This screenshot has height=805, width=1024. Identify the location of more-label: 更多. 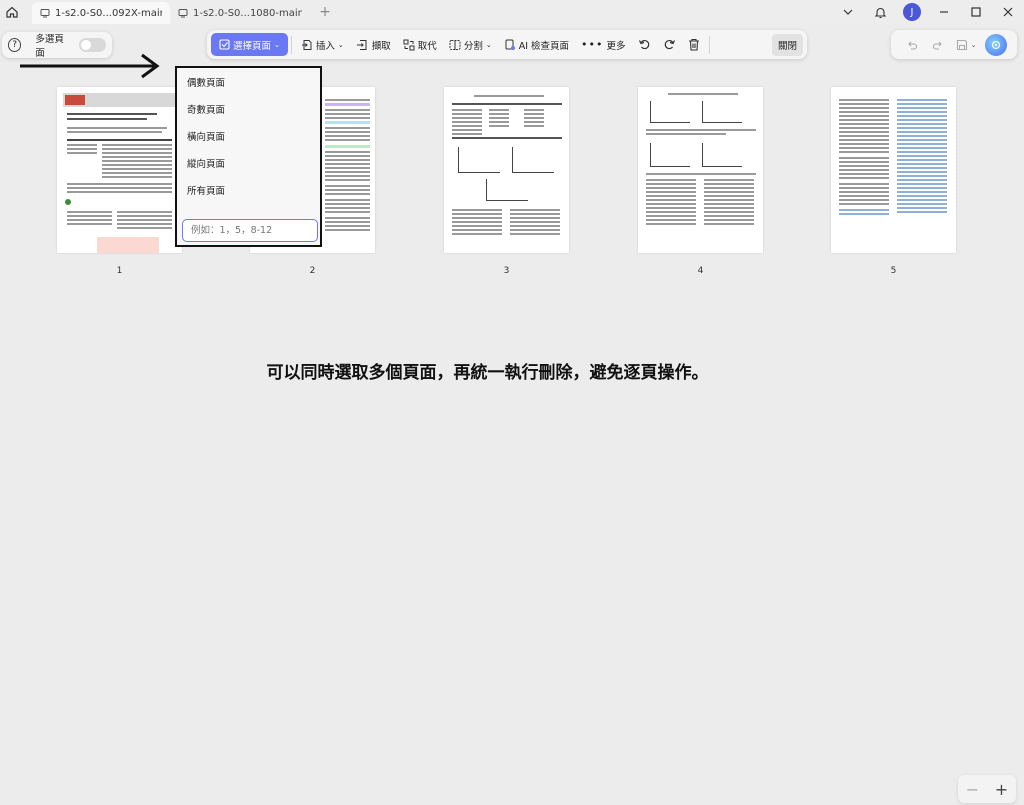
(616, 46).